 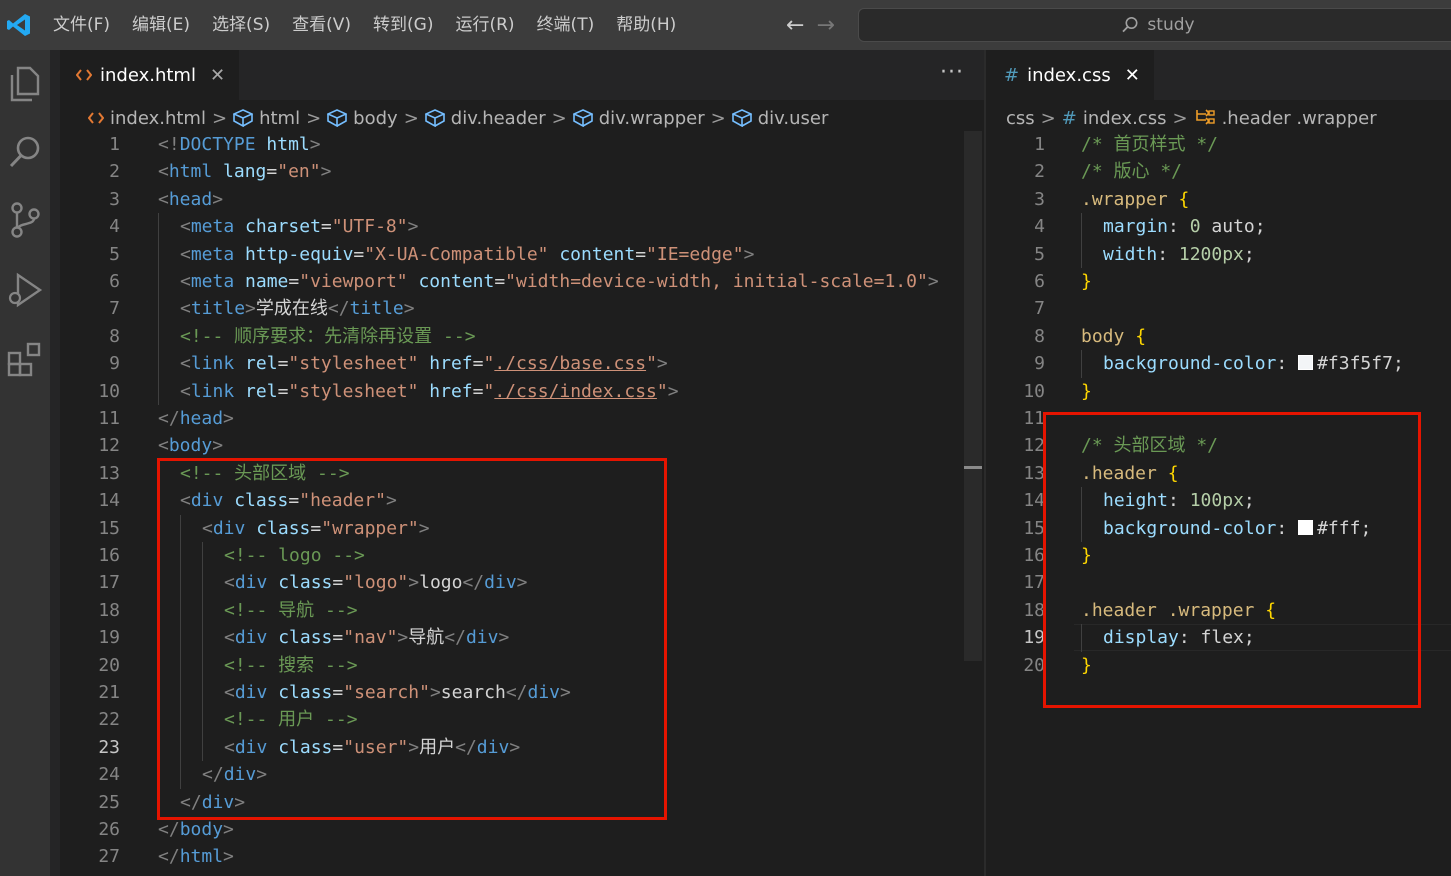 What do you see at coordinates (25, 220) in the screenshot?
I see `source-control-icon` at bounding box center [25, 220].